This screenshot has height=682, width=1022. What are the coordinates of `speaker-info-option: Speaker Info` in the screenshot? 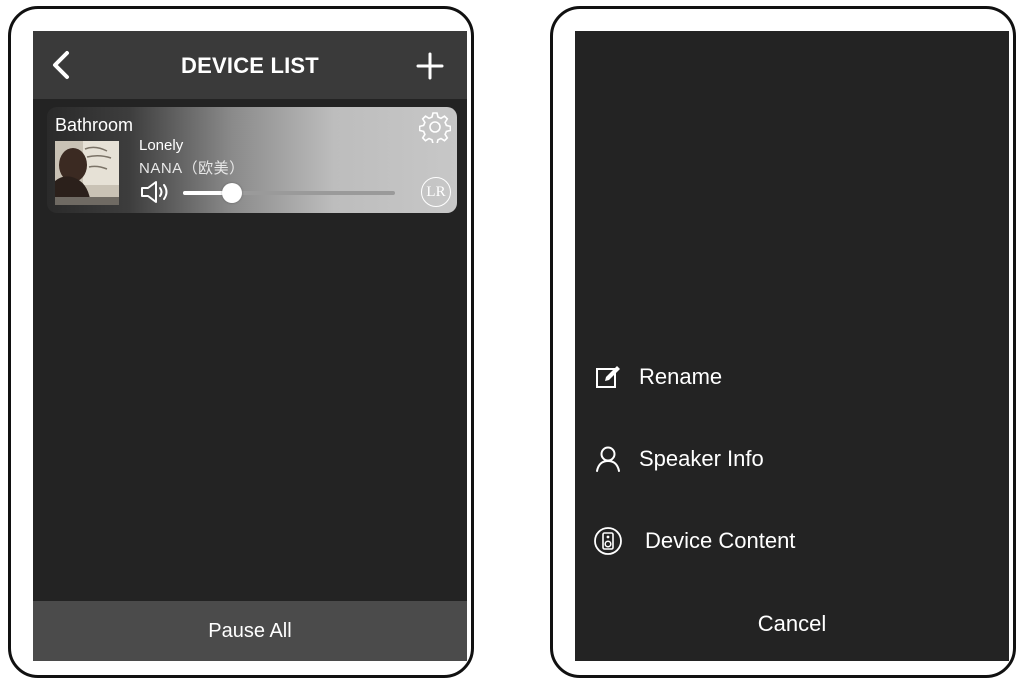 It's located at (792, 459).